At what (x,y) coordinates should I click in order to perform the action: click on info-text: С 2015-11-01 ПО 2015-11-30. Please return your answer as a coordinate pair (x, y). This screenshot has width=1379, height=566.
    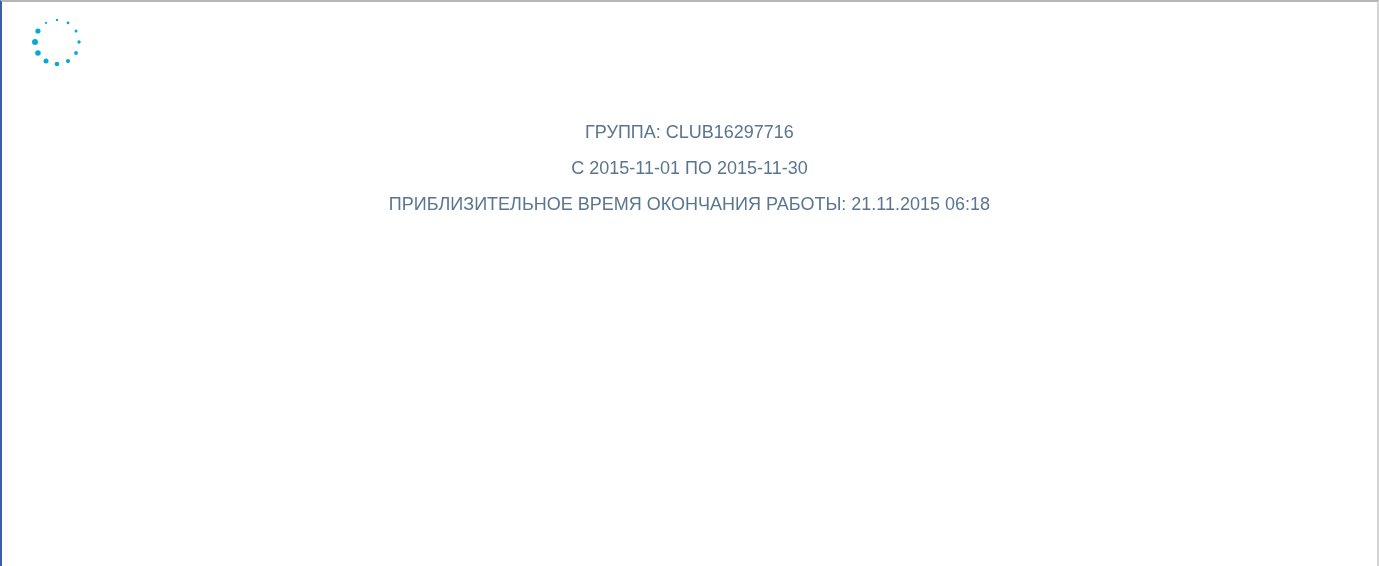
    Looking at the image, I should click on (689, 168).